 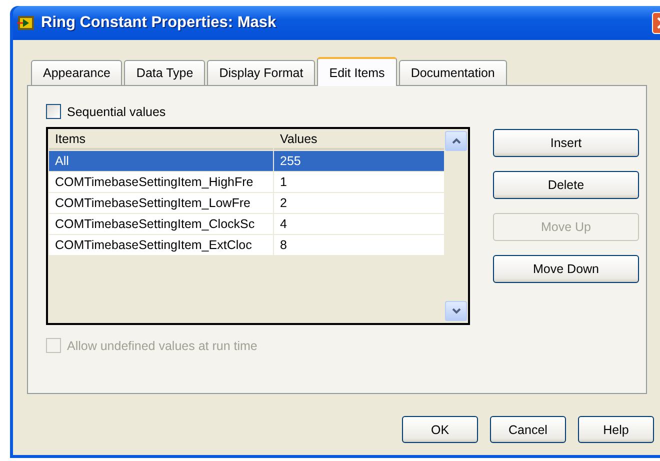 I want to click on table-cell: COMTimebaseSettingItem_HighFre, so click(x=161, y=182).